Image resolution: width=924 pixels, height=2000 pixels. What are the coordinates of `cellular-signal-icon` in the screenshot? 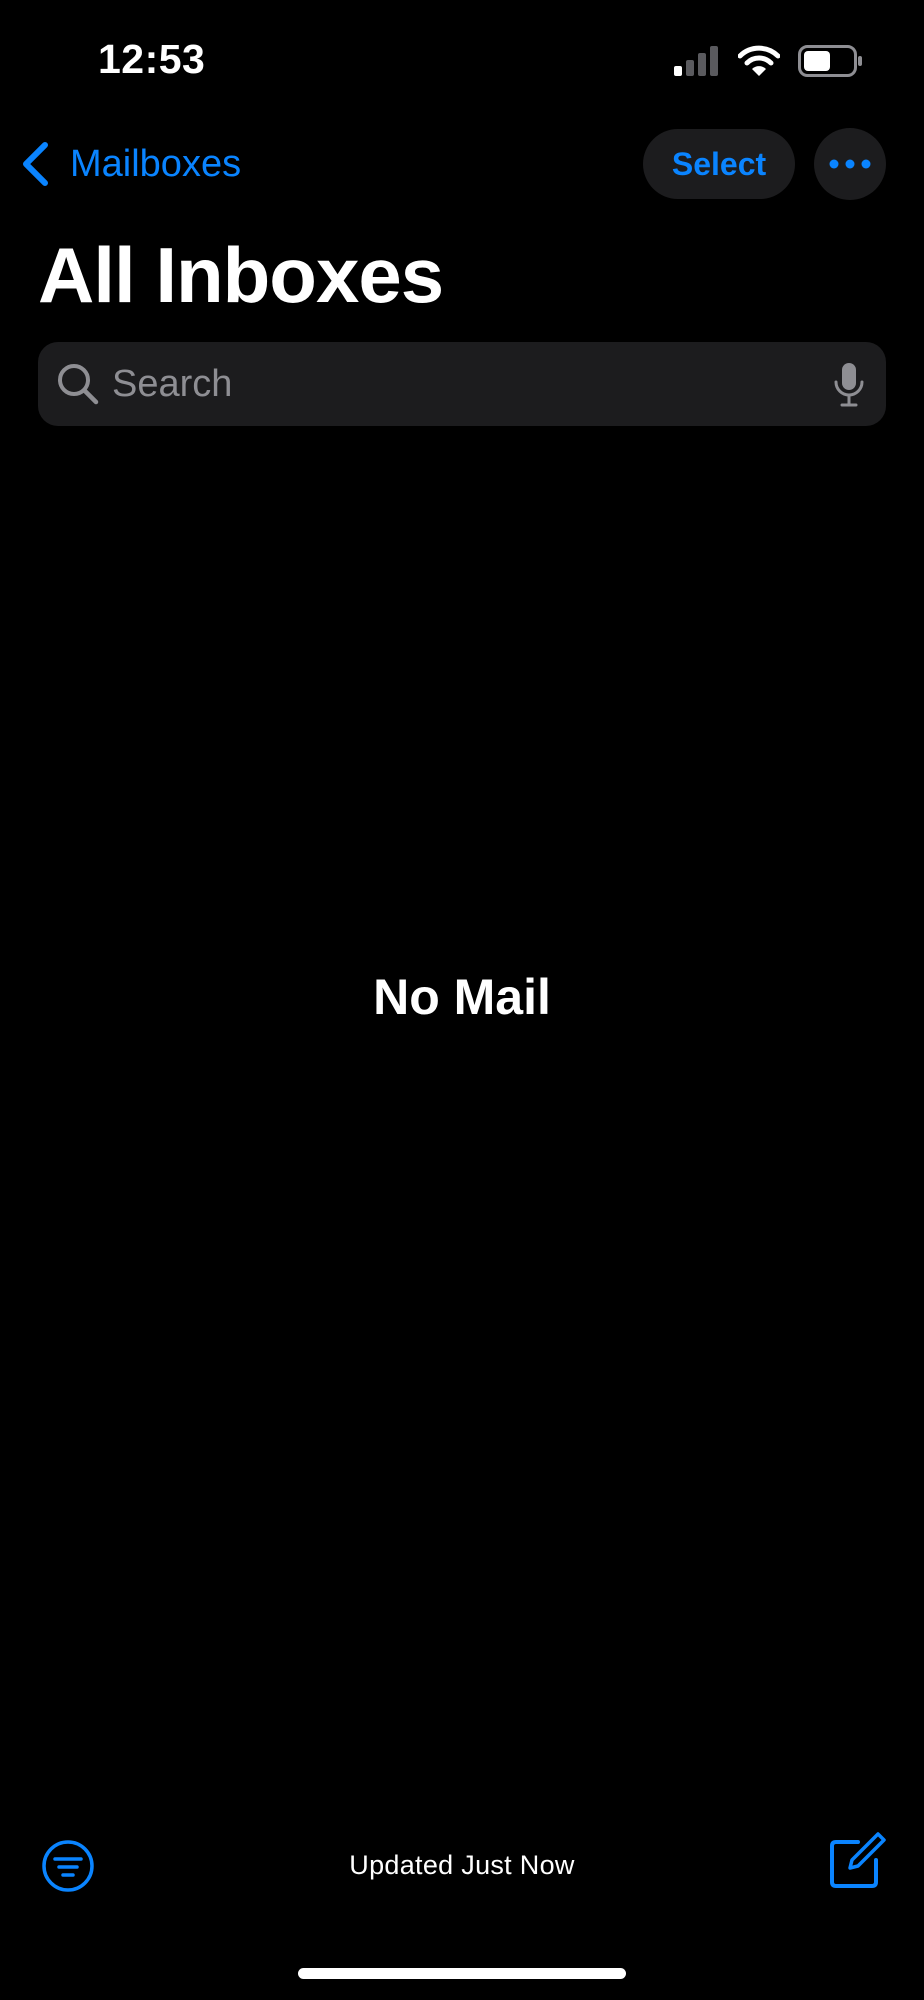 It's located at (696, 61).